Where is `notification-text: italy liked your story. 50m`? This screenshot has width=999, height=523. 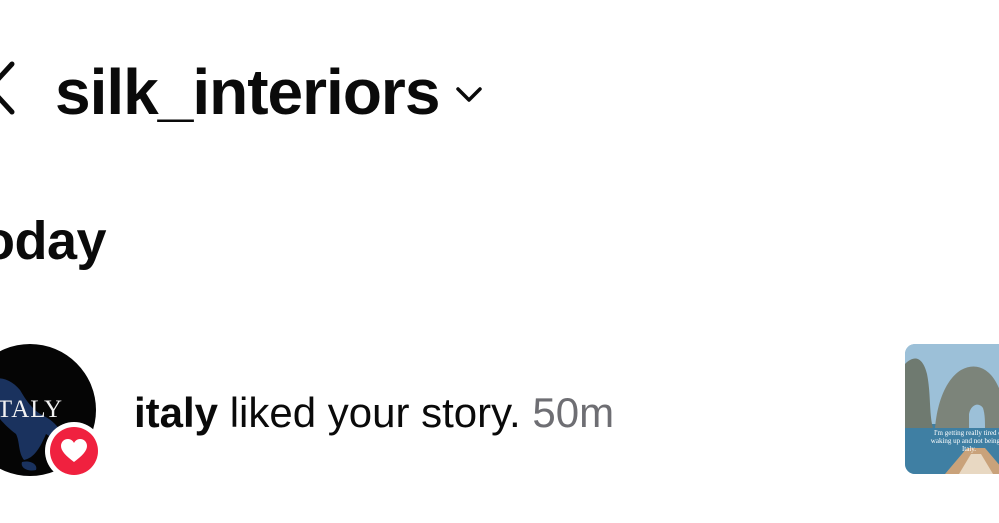
notification-text: italy liked your story. 50m is located at coordinates (374, 413).